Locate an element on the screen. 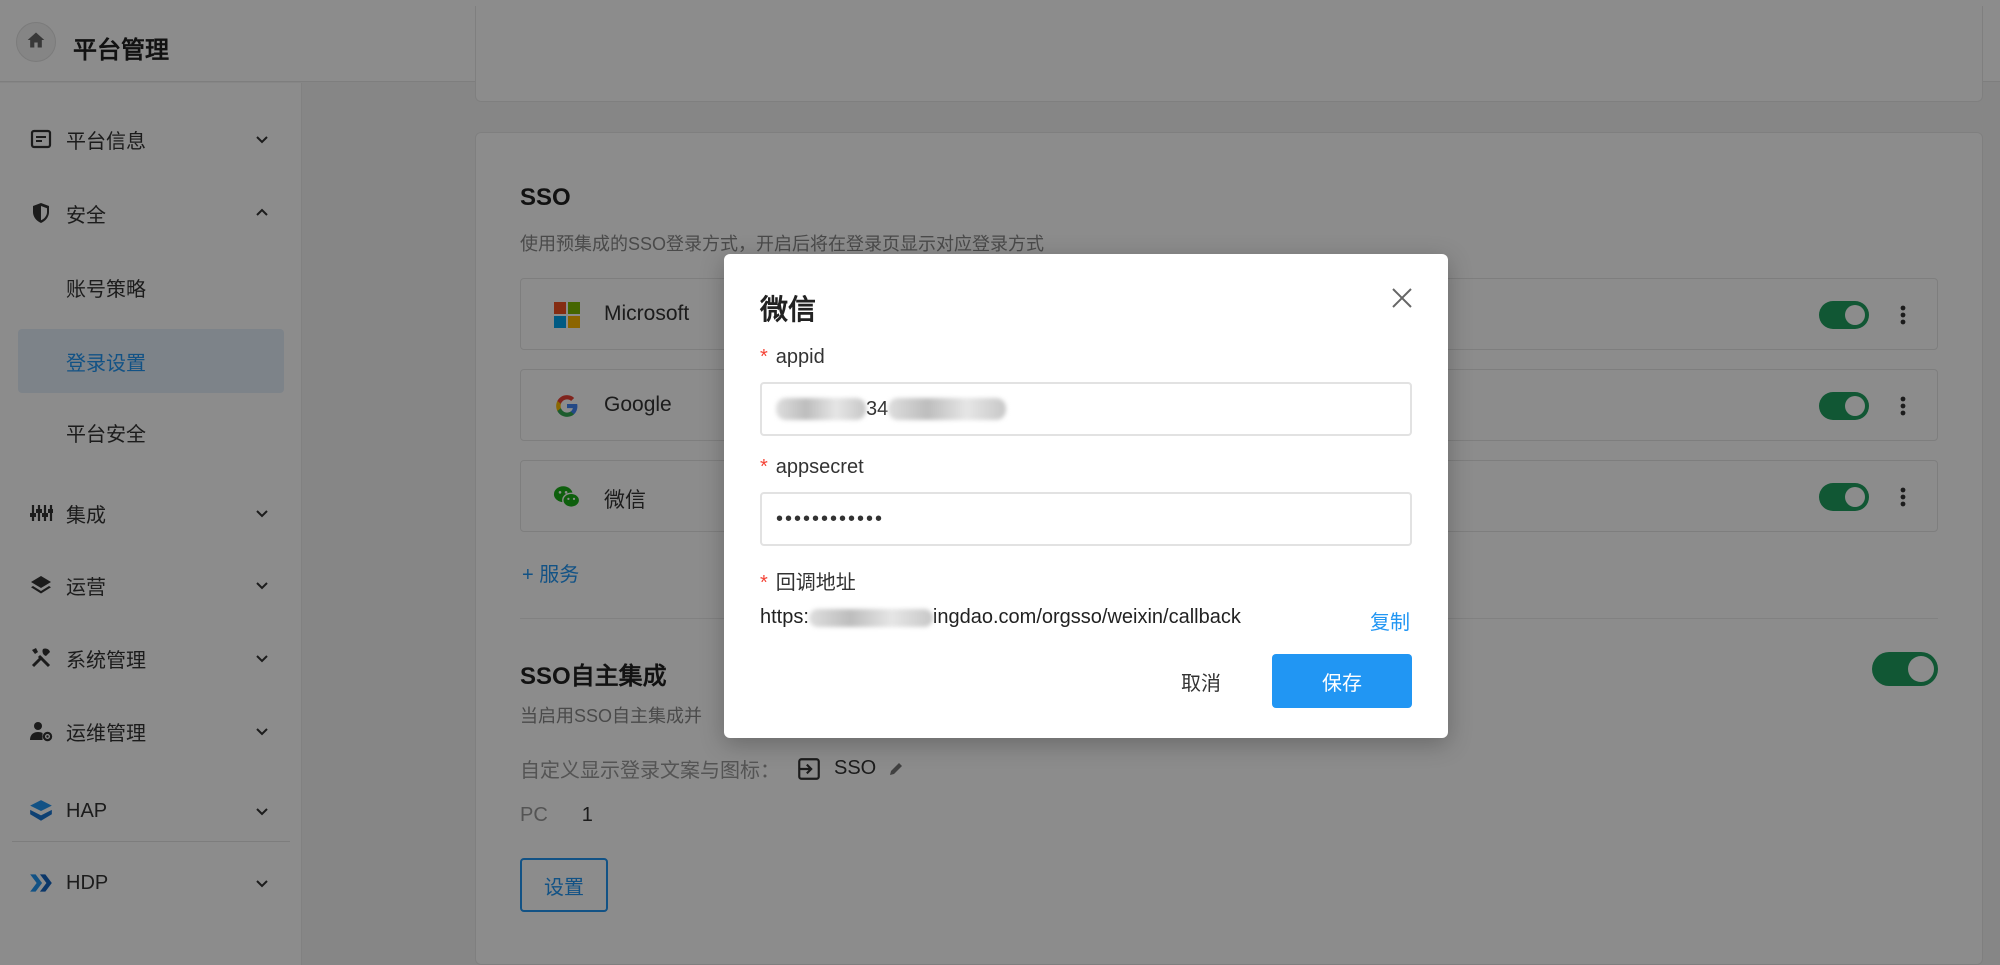 Image resolution: width=2000 pixels, height=965 pixels. close-icon is located at coordinates (1402, 298).